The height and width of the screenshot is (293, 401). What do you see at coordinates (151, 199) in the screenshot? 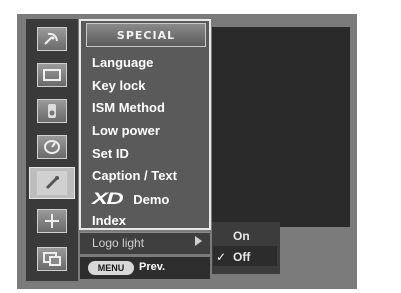
I see `xd-demo-label: Demo` at bounding box center [151, 199].